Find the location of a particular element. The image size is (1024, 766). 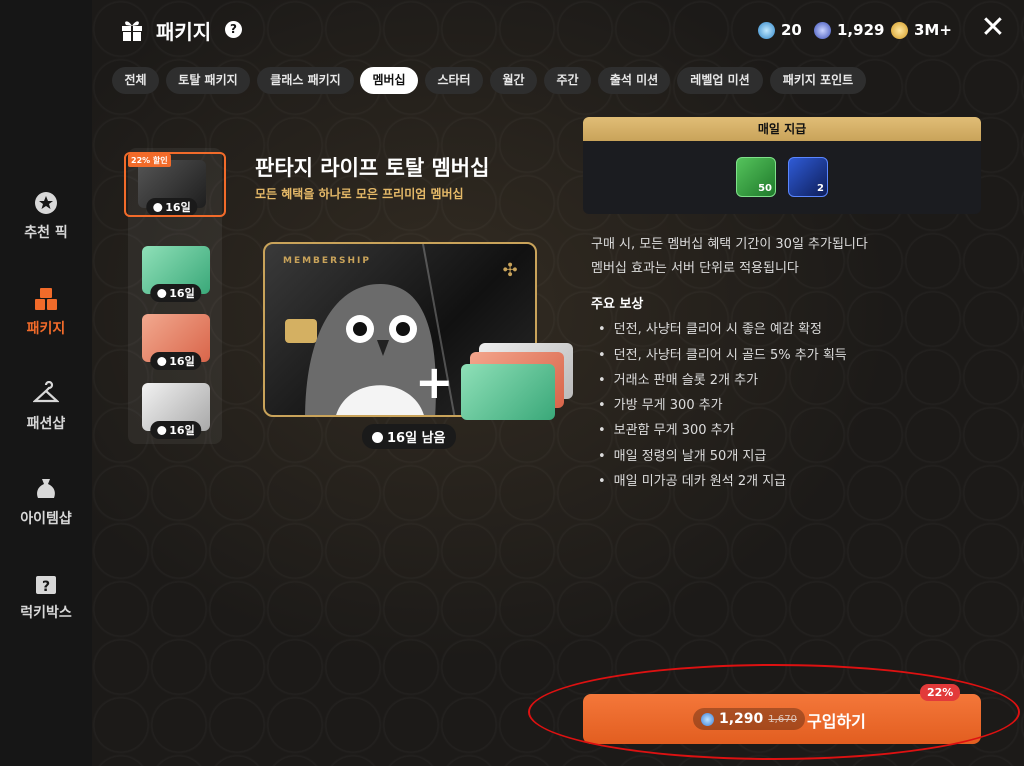

discount-tag: 22% 할인 is located at coordinates (149, 160).